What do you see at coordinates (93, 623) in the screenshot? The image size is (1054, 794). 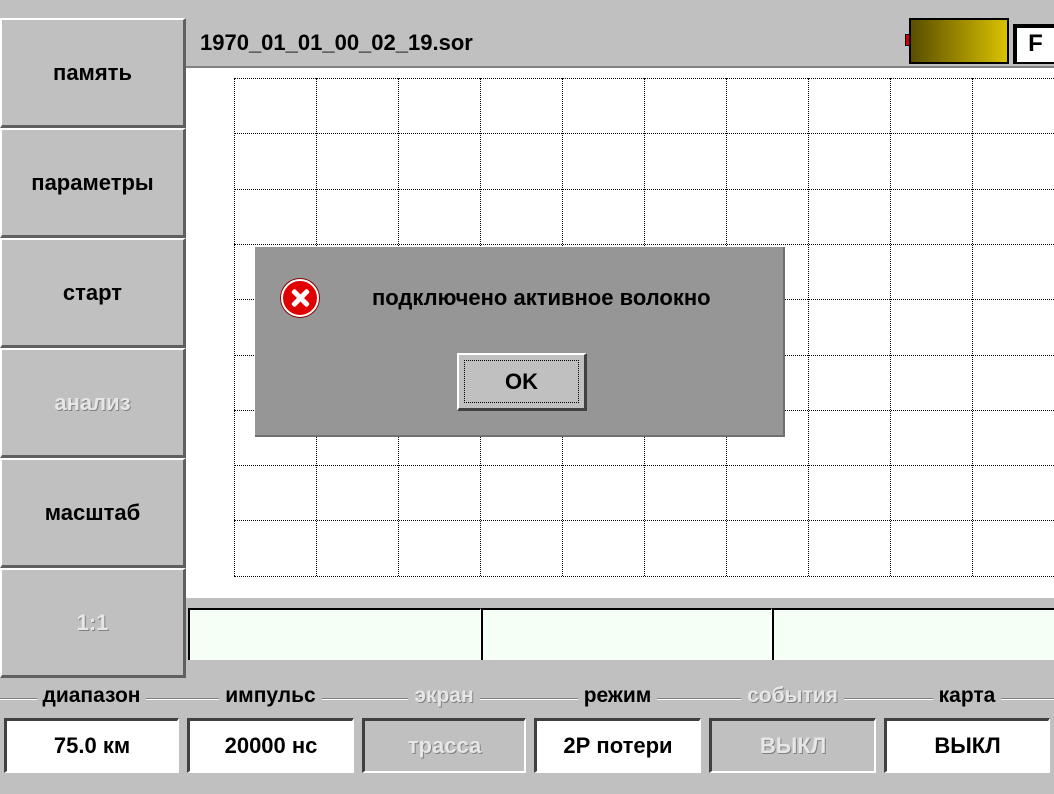 I see `menu-zoom-reset-button: 1:1` at bounding box center [93, 623].